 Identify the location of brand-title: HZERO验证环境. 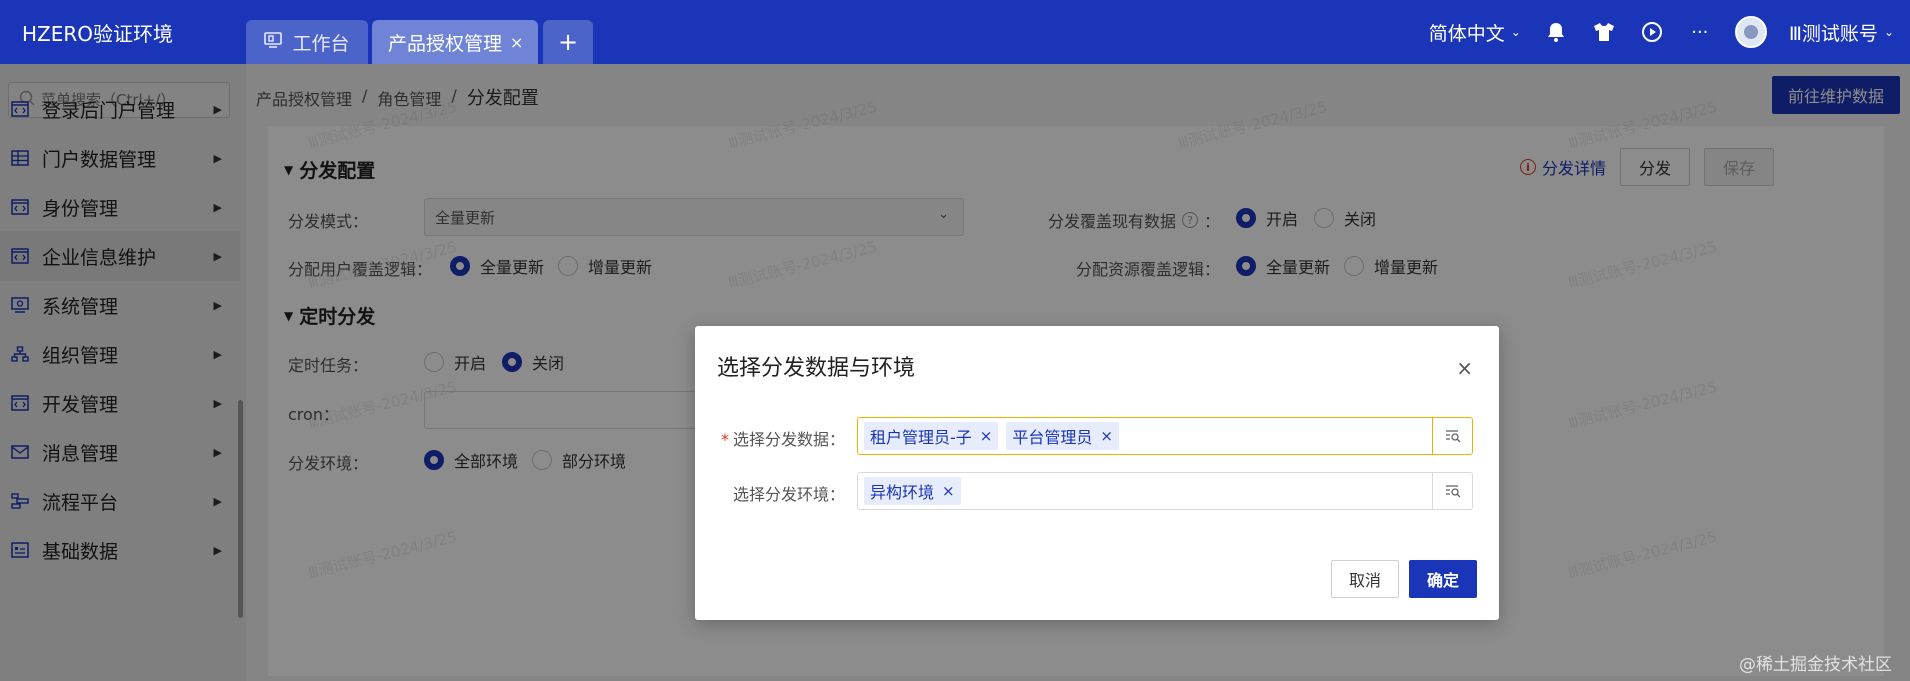
(98, 34).